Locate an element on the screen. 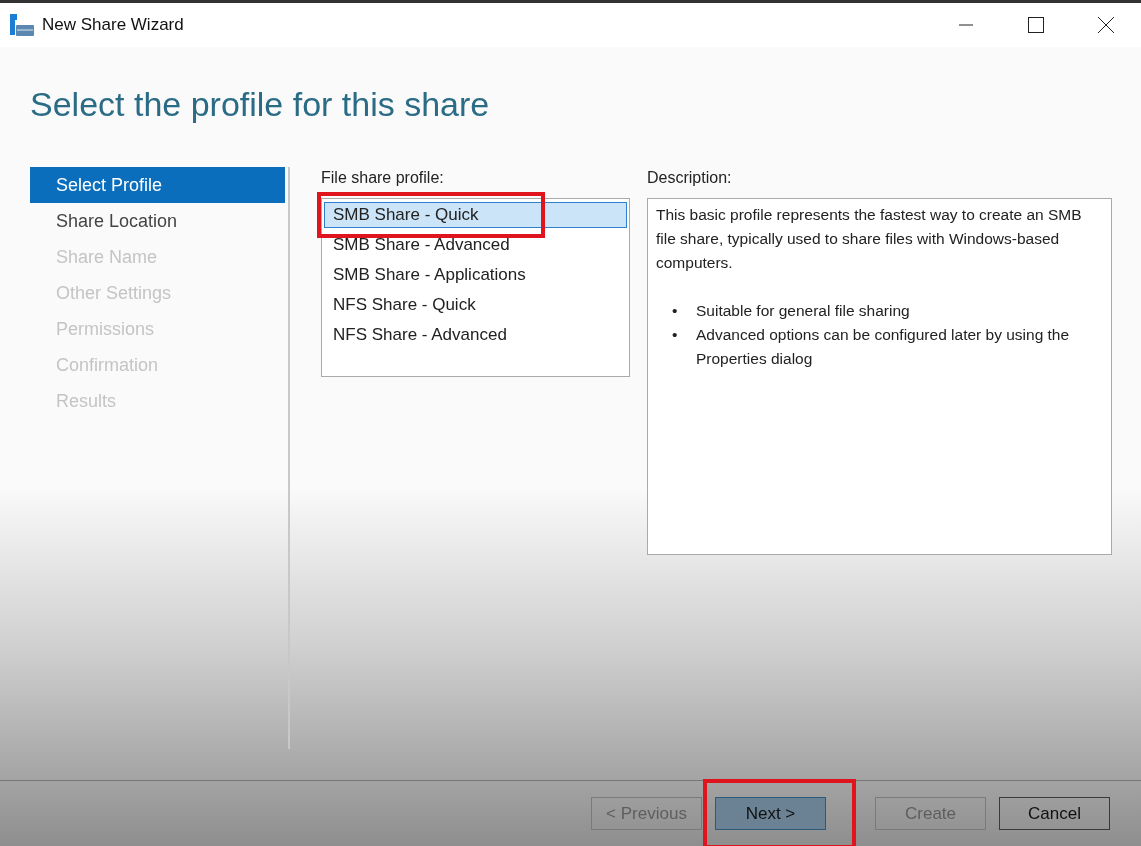  close-icon is located at coordinates (1106, 25).